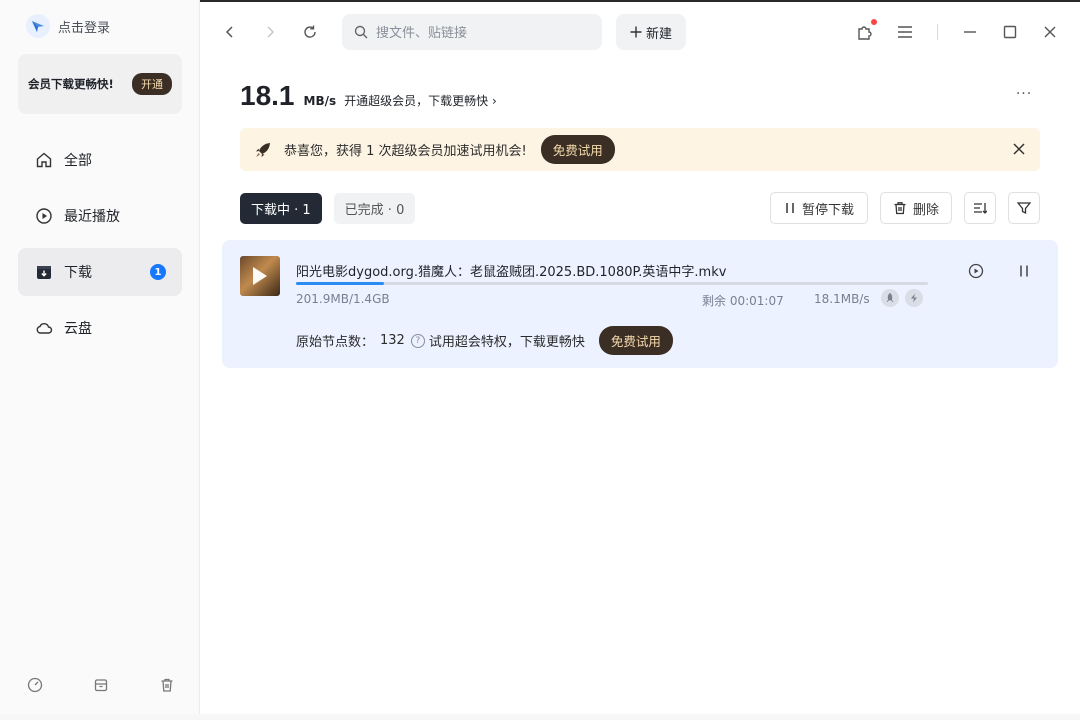 Image resolution: width=1080 pixels, height=720 pixels. Describe the element at coordinates (743, 301) in the screenshot. I see `task-remaining-time: 剩余 00:01:07` at that location.